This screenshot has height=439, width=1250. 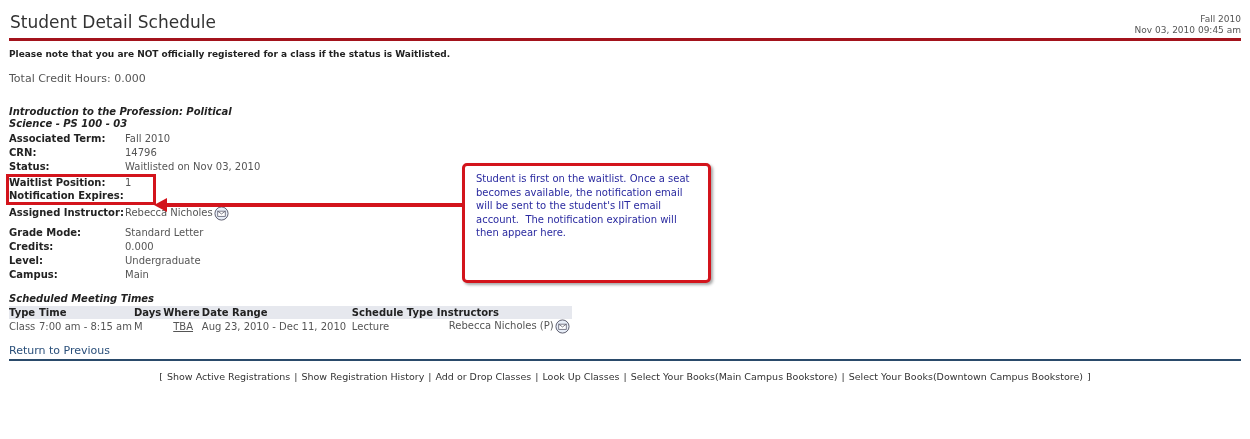 I want to click on total-credit-hours: Total Credit Hours: 0.000, so click(x=78, y=79).